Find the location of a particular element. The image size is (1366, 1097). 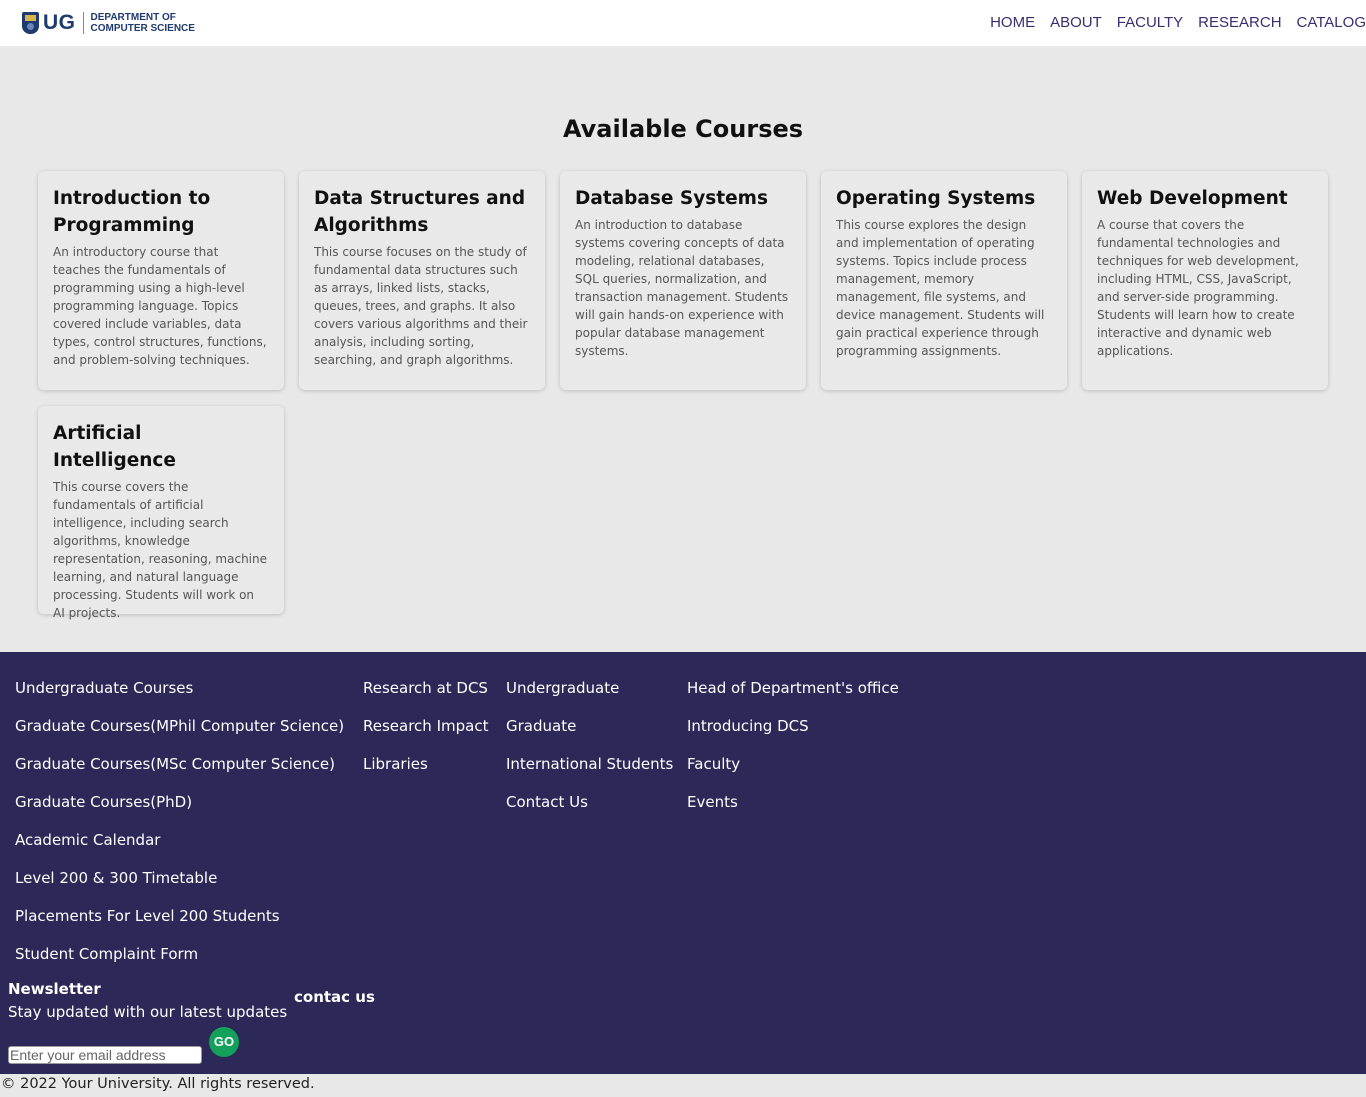

footer-link: Research Impact is located at coordinates (425, 726).